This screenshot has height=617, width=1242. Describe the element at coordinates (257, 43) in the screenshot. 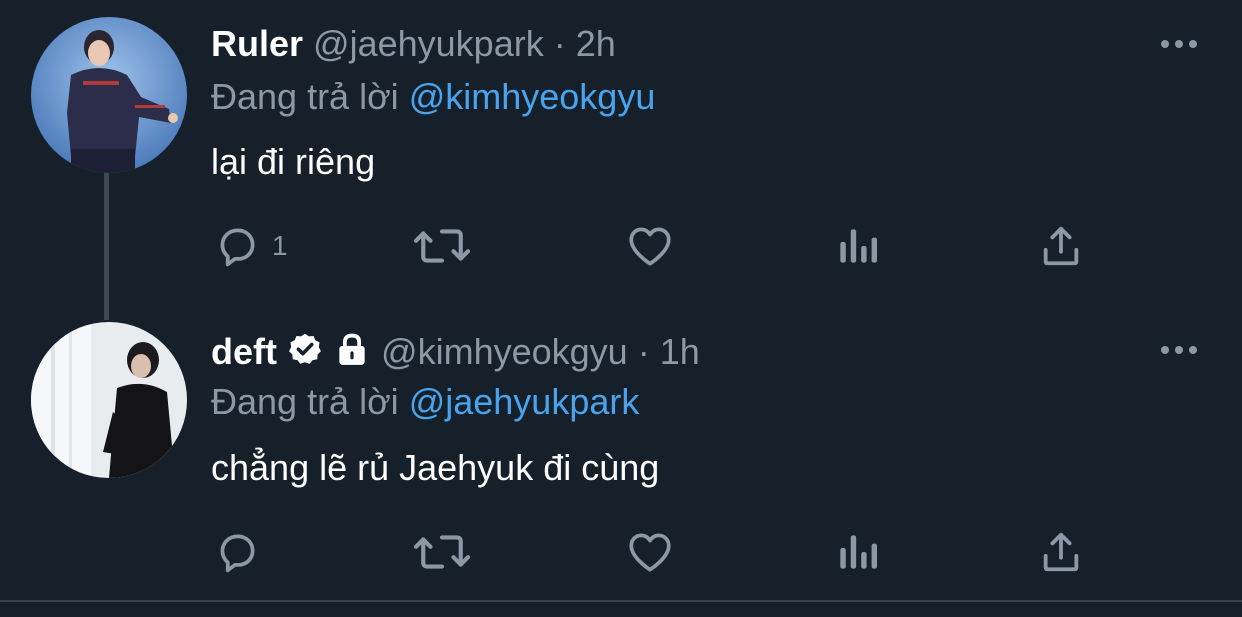

I see `display-name: Ruler` at that location.